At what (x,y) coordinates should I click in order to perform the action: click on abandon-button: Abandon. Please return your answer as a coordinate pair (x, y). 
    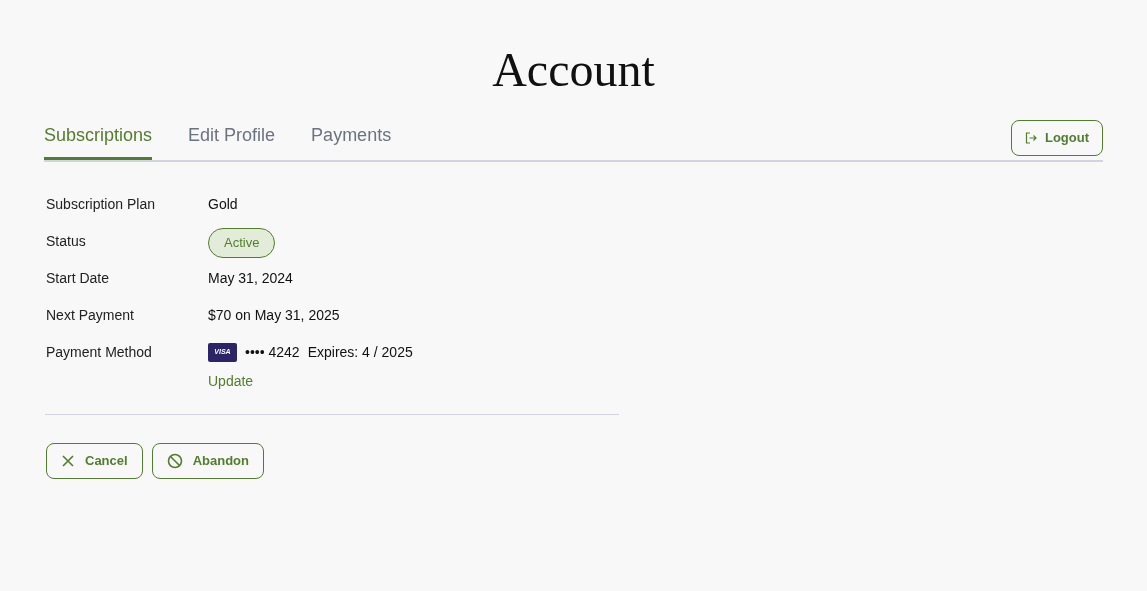
    Looking at the image, I should click on (207, 461).